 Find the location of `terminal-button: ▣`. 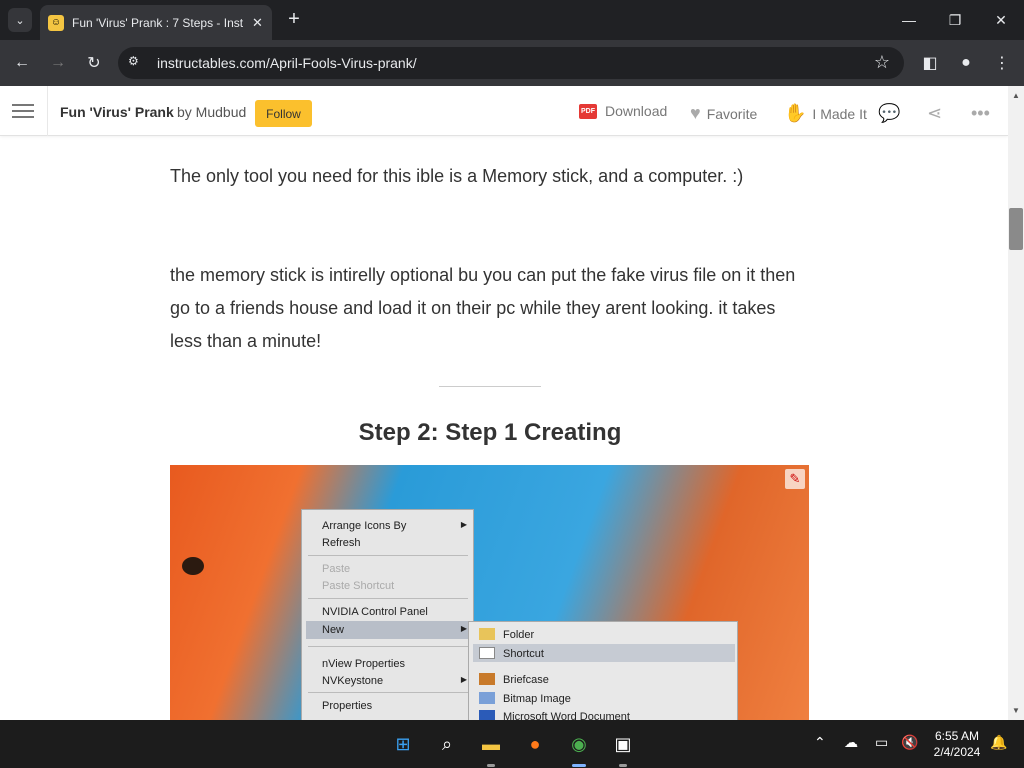

terminal-button: ▣ is located at coordinates (623, 744).